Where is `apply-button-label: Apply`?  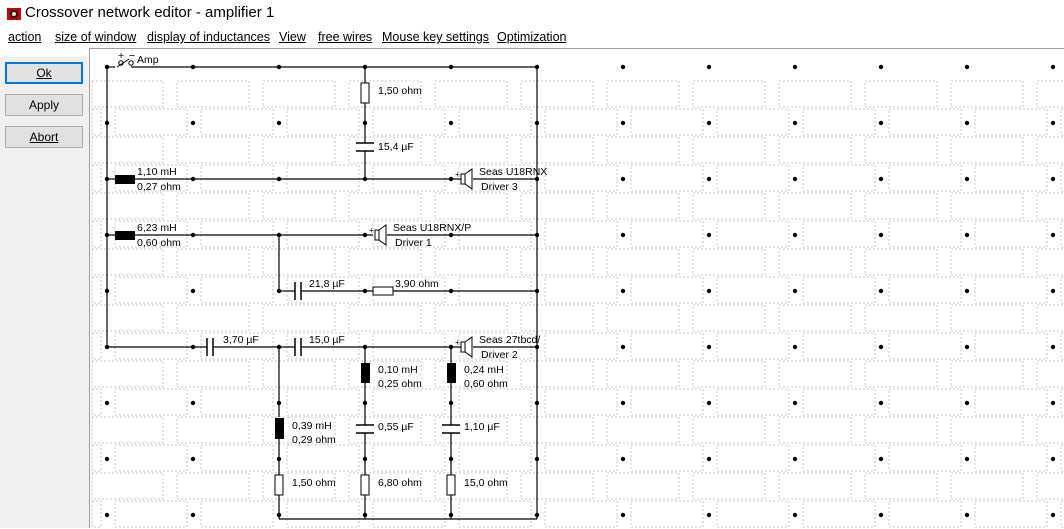
apply-button-label: Apply is located at coordinates (44, 105).